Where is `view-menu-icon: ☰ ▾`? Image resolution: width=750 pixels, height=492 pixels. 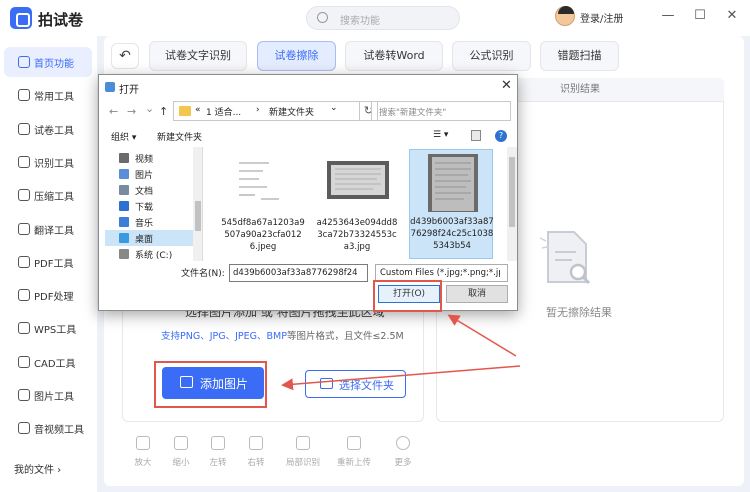 view-menu-icon: ☰ ▾ is located at coordinates (440, 135).